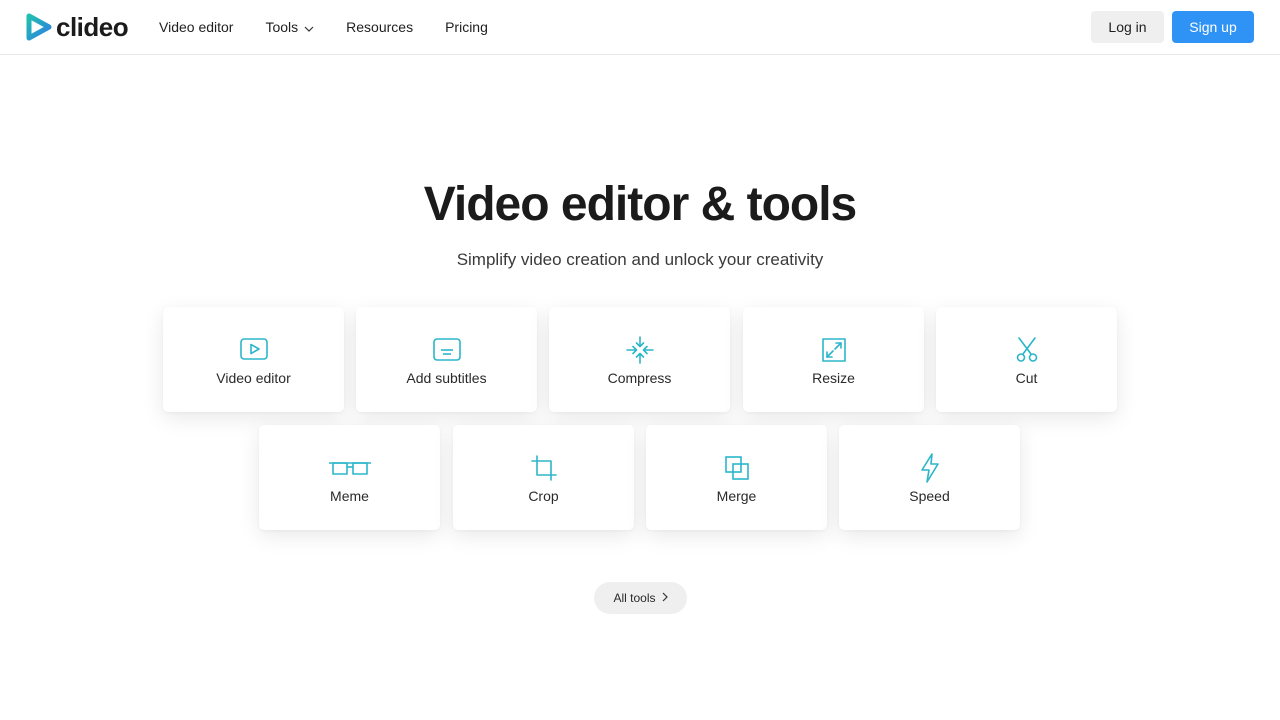  What do you see at coordinates (39, 27) in the screenshot?
I see `play-logo-icon` at bounding box center [39, 27].